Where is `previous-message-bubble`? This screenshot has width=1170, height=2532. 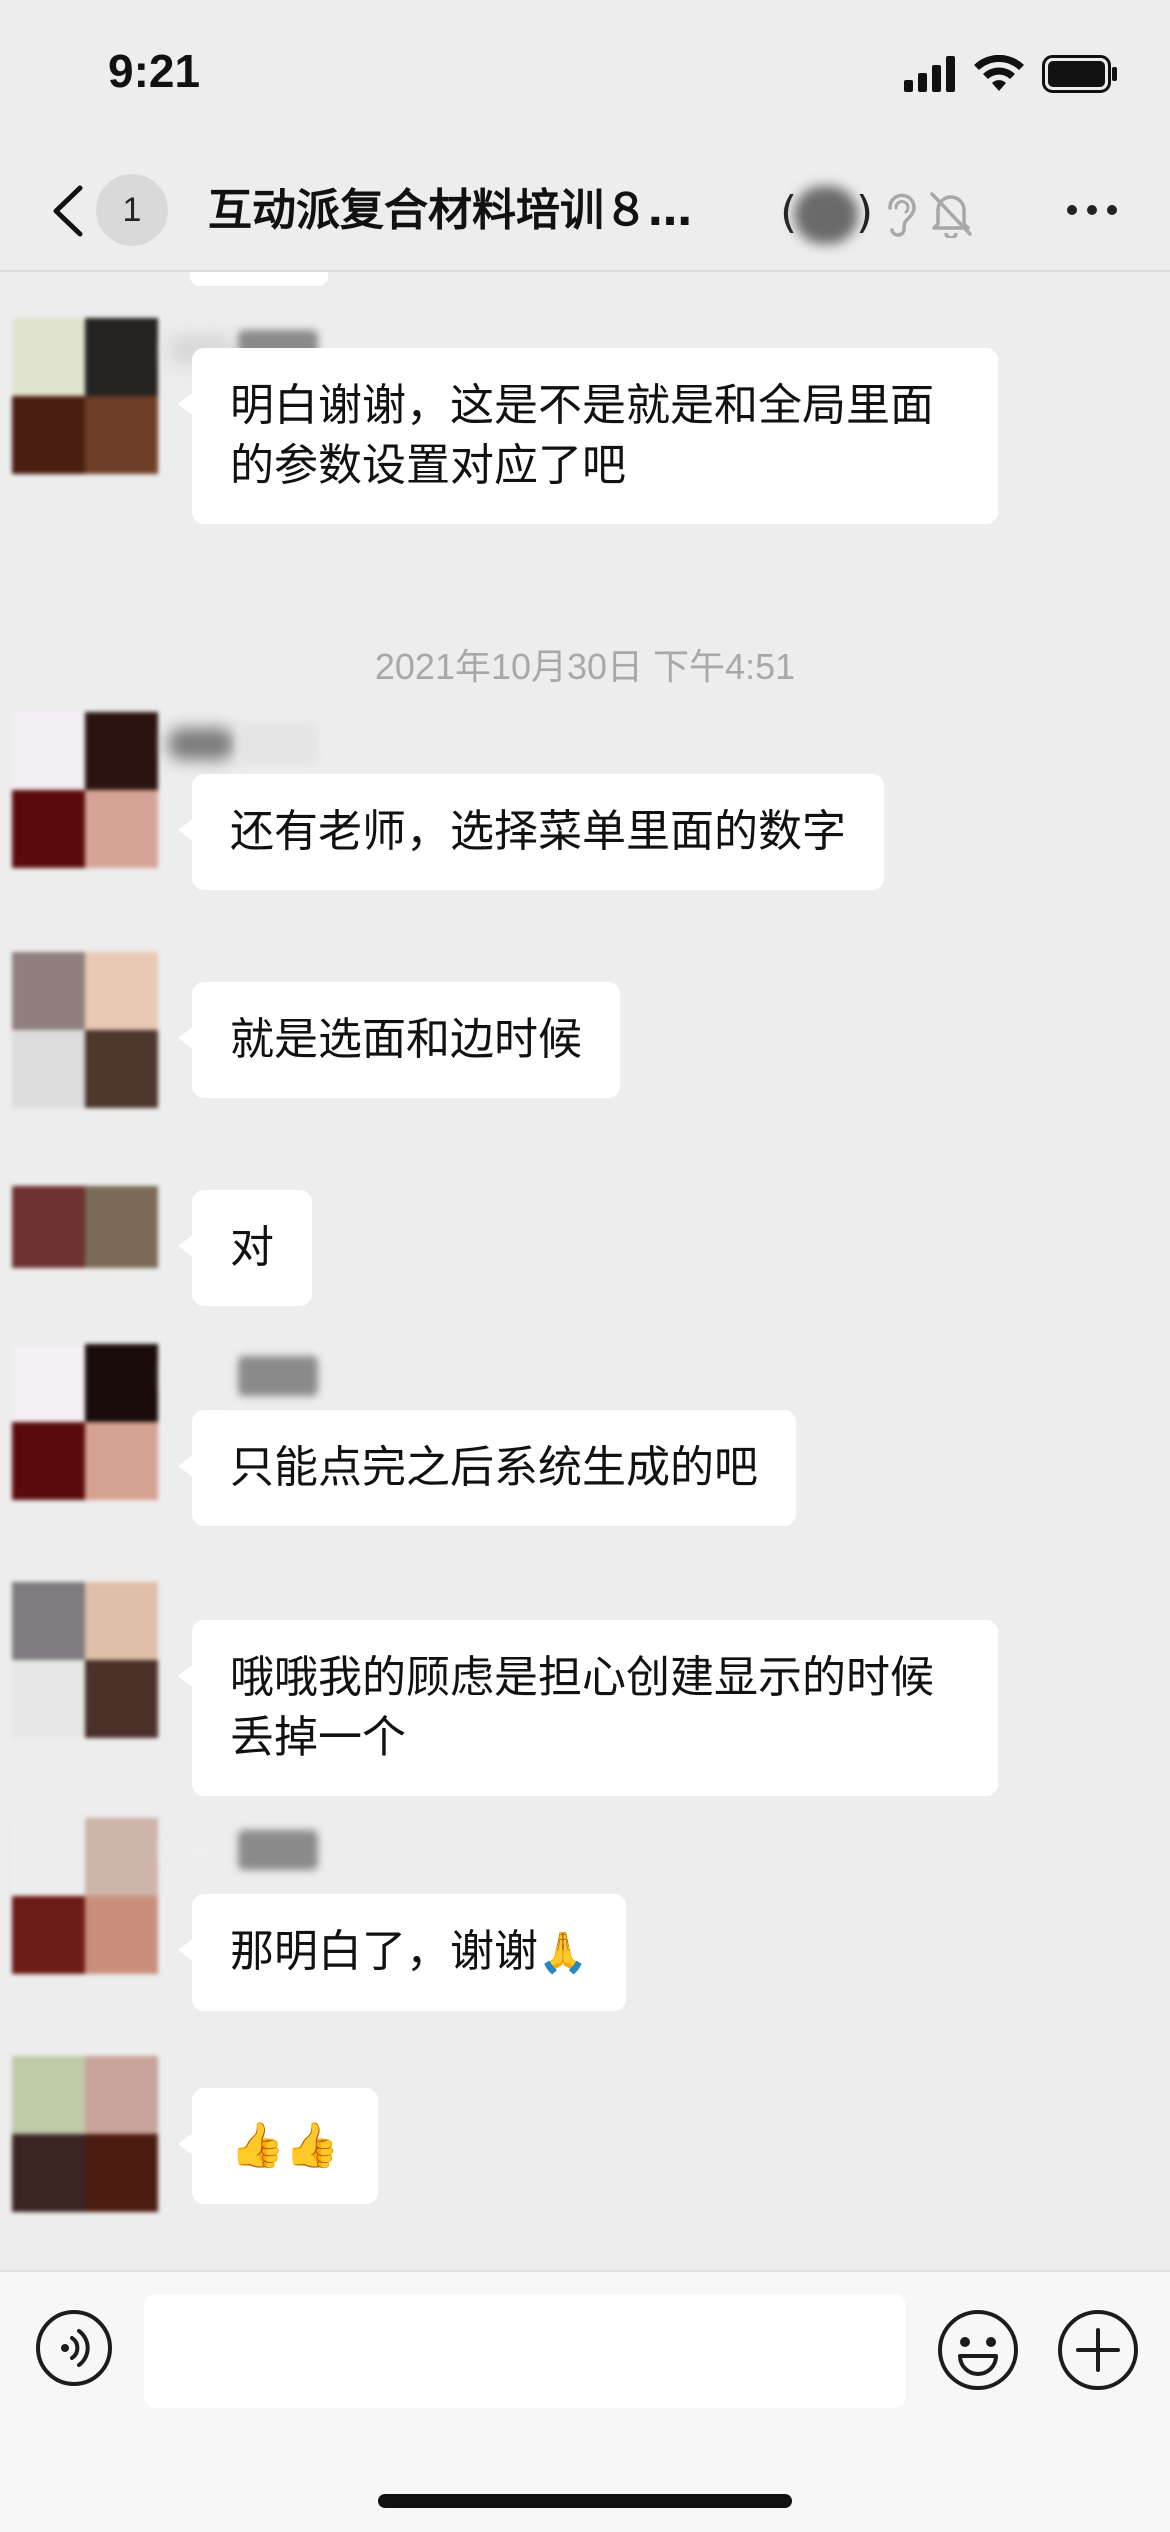
previous-message-bubble is located at coordinates (259, 279).